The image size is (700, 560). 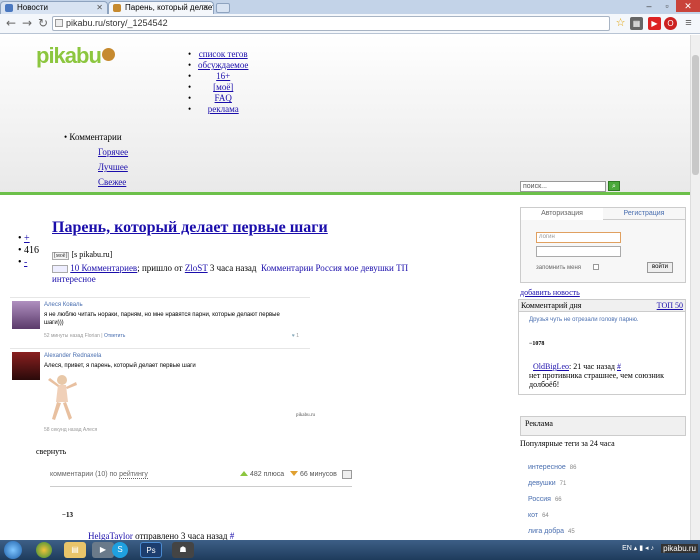 What do you see at coordinates (117, 23) in the screenshot?
I see `url-text: pikabu.ru/story/_1254542` at bounding box center [117, 23].